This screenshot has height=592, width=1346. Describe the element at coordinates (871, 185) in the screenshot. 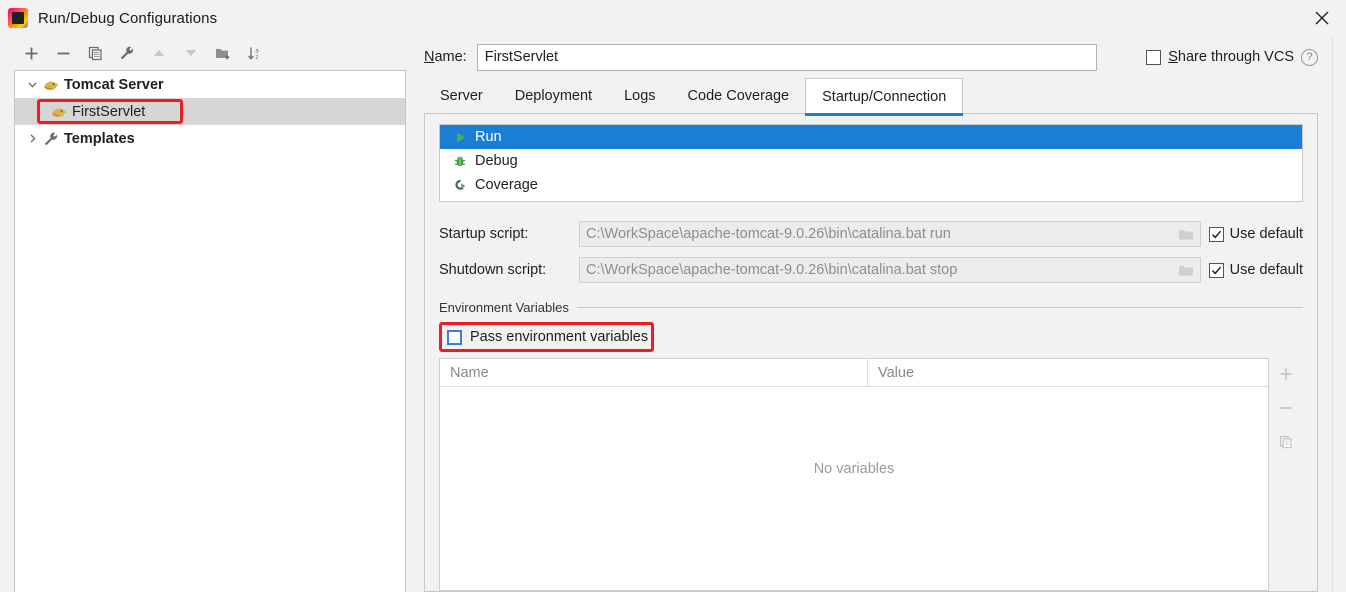

I see `list-item-coverage: Coverage` at that location.